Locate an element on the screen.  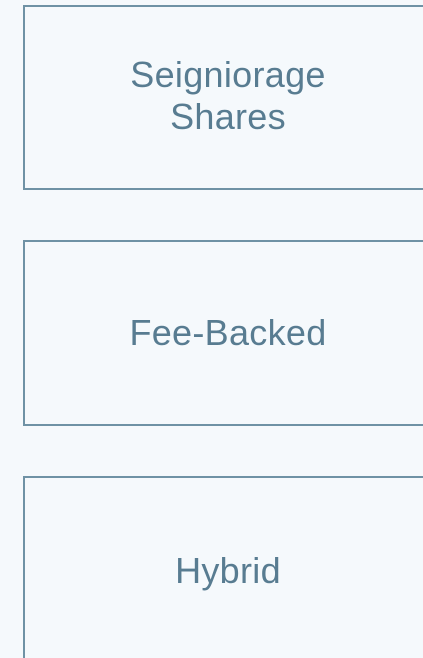
option-label-fee-backed: Fee-Backed is located at coordinates (228, 332).